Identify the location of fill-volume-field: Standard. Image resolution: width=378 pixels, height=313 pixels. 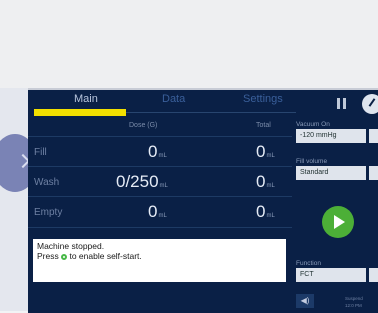
(331, 173).